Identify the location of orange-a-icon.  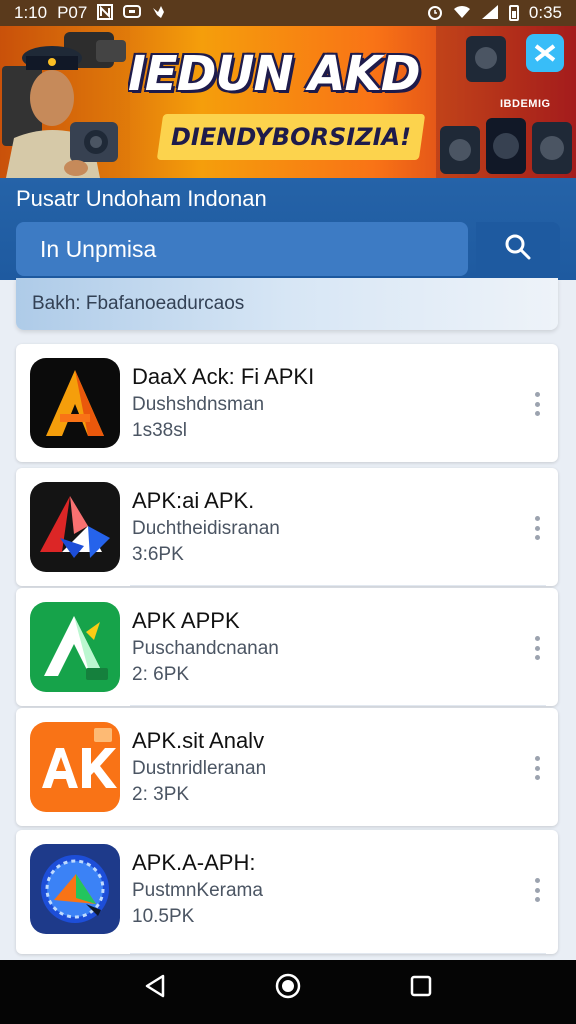
(75, 403).